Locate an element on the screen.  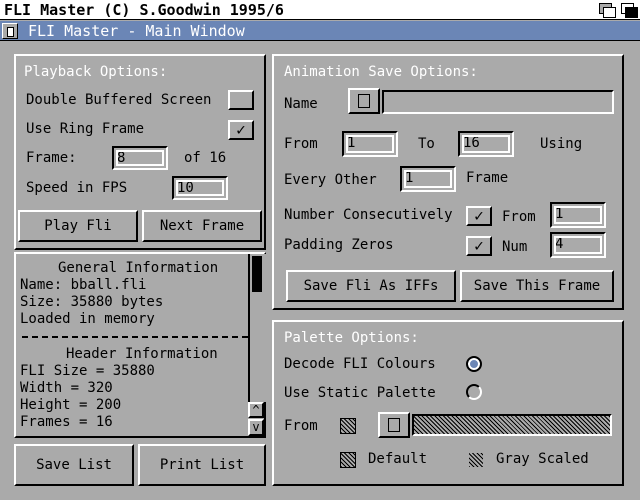
list-item: Header Information is located at coordinates (142, 354).